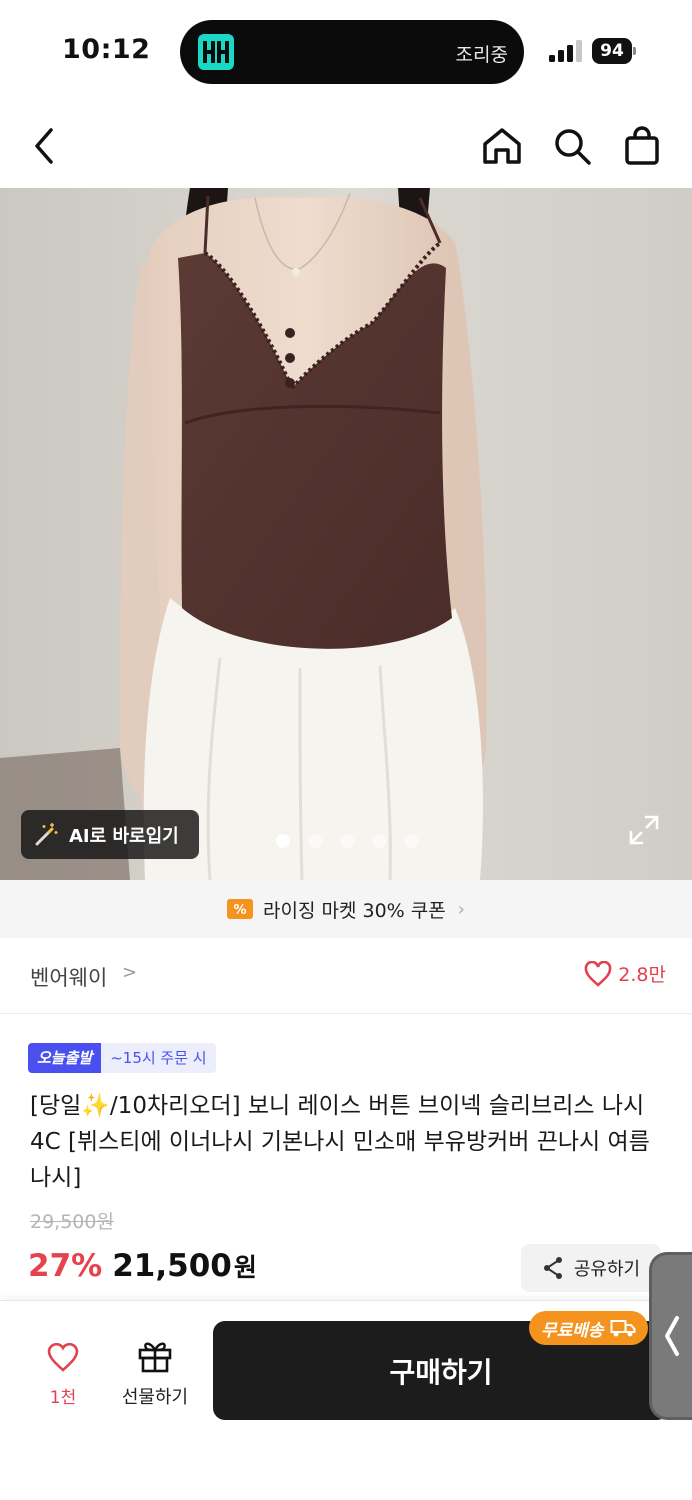  I want to click on buy-label: 구매하기, so click(441, 1372).